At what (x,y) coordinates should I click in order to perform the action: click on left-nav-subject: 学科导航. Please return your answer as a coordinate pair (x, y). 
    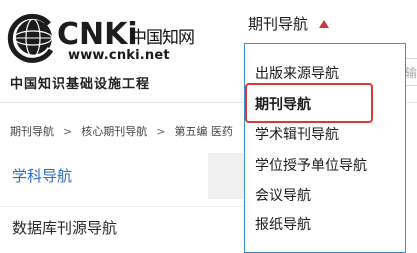
    Looking at the image, I should click on (42, 175).